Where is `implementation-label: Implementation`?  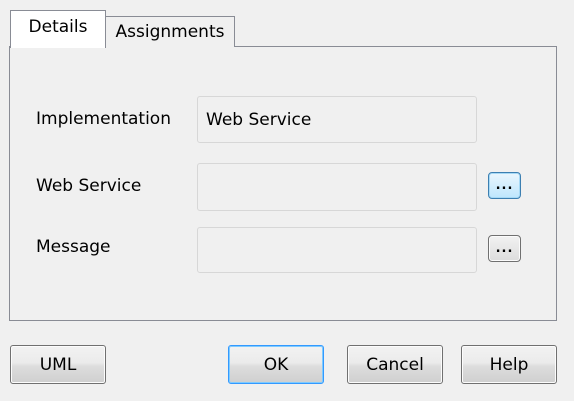
implementation-label: Implementation is located at coordinates (103, 119).